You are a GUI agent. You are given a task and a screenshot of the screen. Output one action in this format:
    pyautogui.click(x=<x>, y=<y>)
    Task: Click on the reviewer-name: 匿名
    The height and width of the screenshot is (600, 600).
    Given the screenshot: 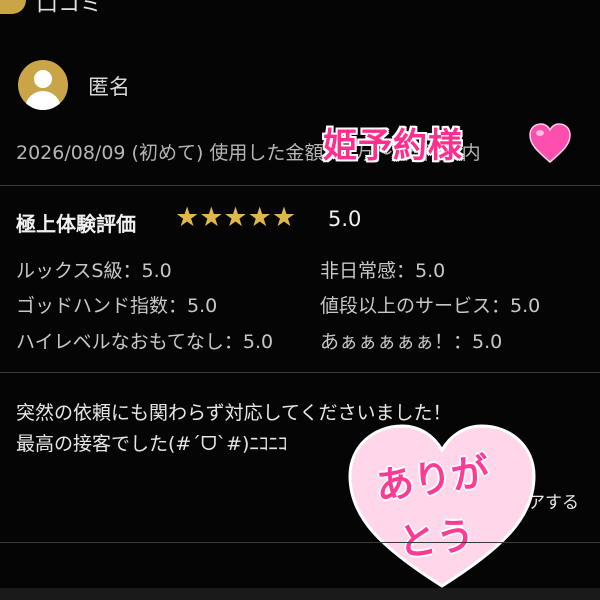 What is the action you would take?
    pyautogui.click(x=109, y=87)
    